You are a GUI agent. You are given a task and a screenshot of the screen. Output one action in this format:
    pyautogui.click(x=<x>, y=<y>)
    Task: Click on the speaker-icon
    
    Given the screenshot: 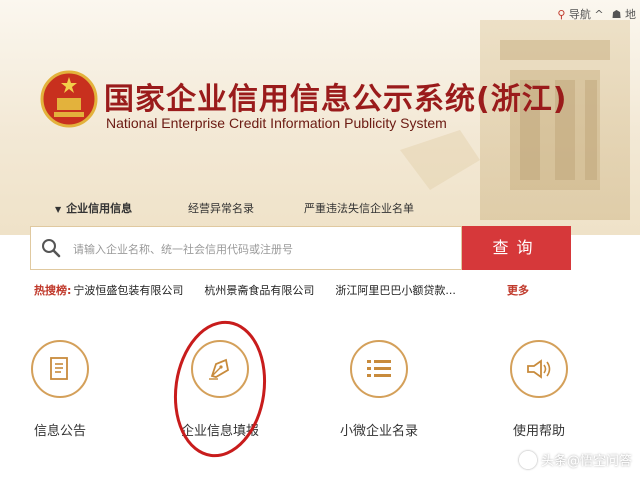 What is the action you would take?
    pyautogui.click(x=539, y=369)
    